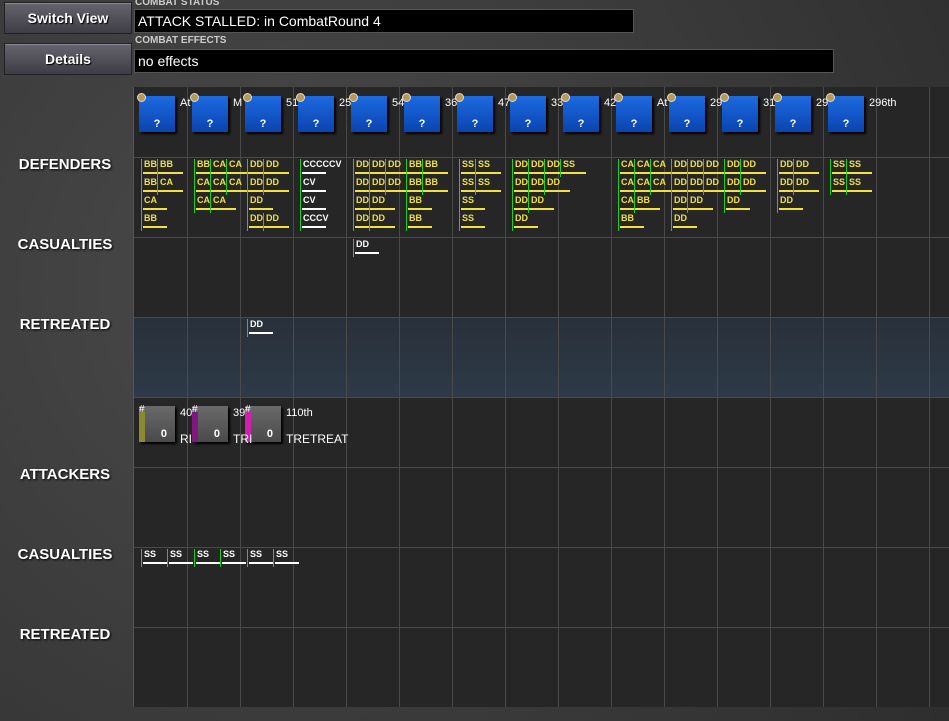 This screenshot has width=949, height=721. Describe the element at coordinates (68, 59) in the screenshot. I see `details-button: Details` at that location.